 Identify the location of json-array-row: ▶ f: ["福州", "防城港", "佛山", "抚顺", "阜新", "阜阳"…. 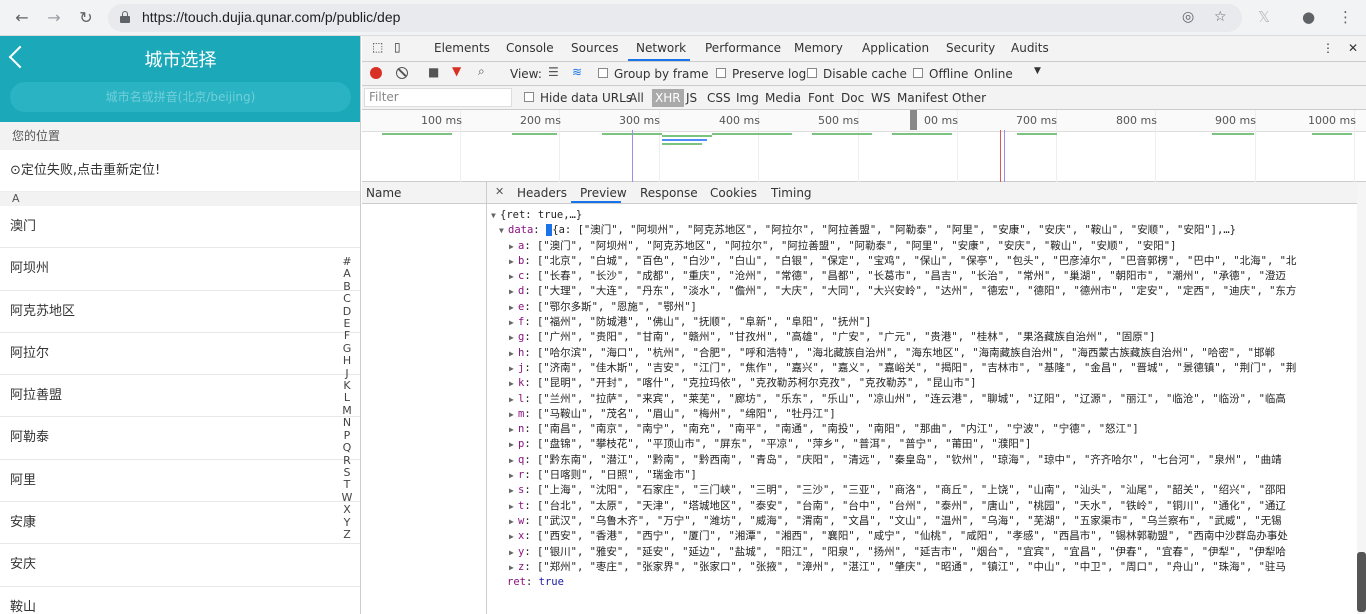
(922, 322).